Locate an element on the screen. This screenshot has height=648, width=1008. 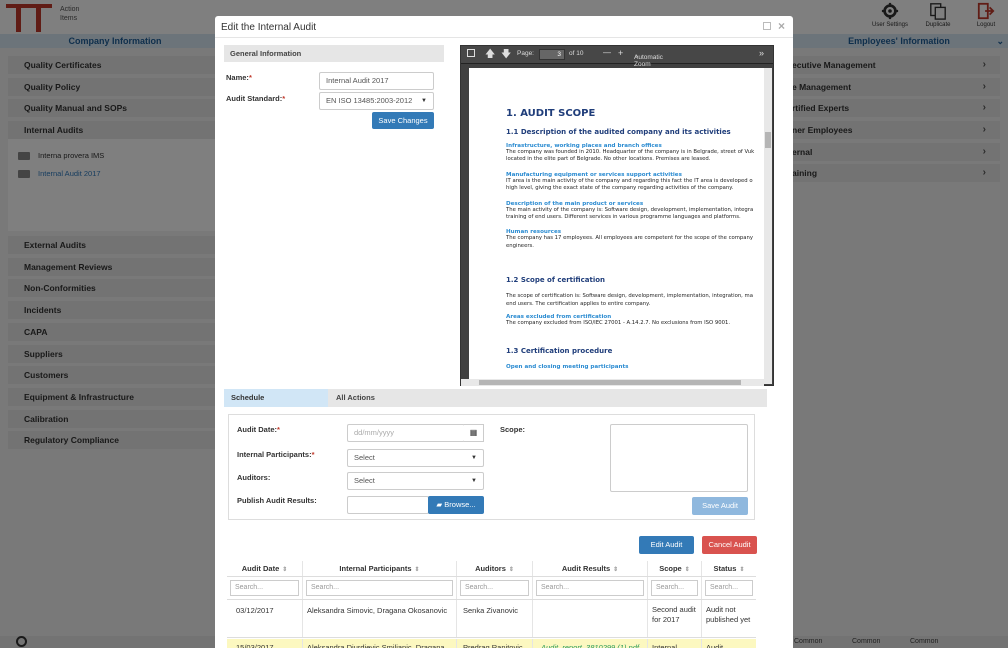
zoom-out-icon: — is located at coordinates (607, 52).